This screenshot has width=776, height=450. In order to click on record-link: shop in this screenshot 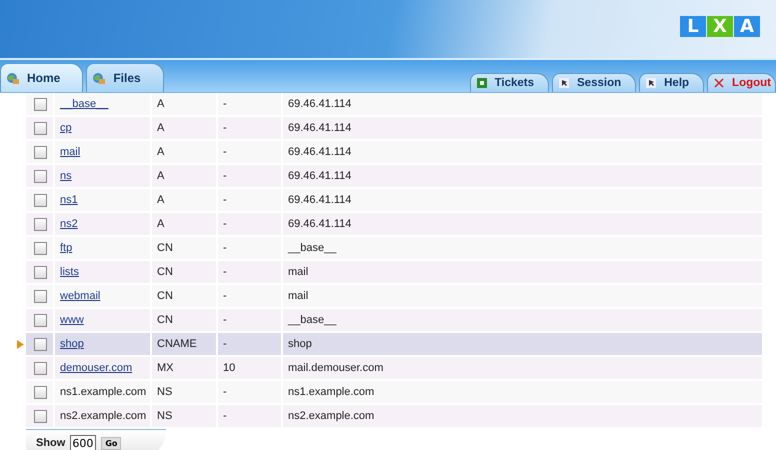, I will do `click(72, 344)`.